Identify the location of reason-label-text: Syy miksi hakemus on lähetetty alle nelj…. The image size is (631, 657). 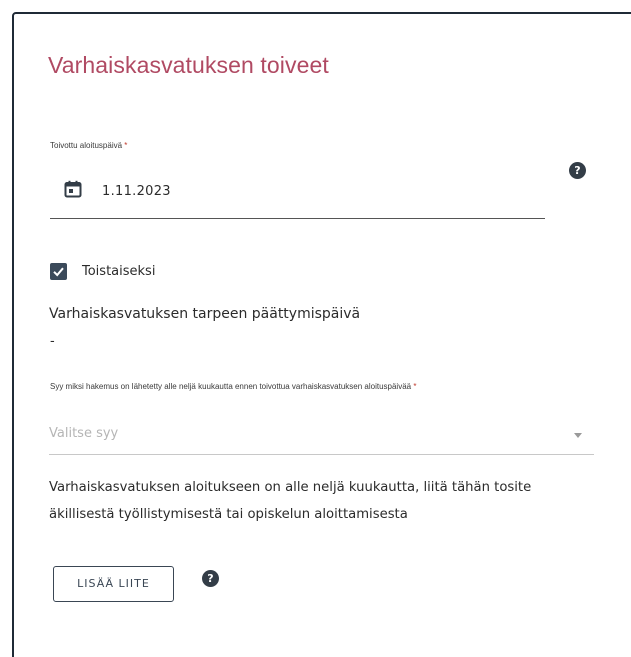
(231, 386).